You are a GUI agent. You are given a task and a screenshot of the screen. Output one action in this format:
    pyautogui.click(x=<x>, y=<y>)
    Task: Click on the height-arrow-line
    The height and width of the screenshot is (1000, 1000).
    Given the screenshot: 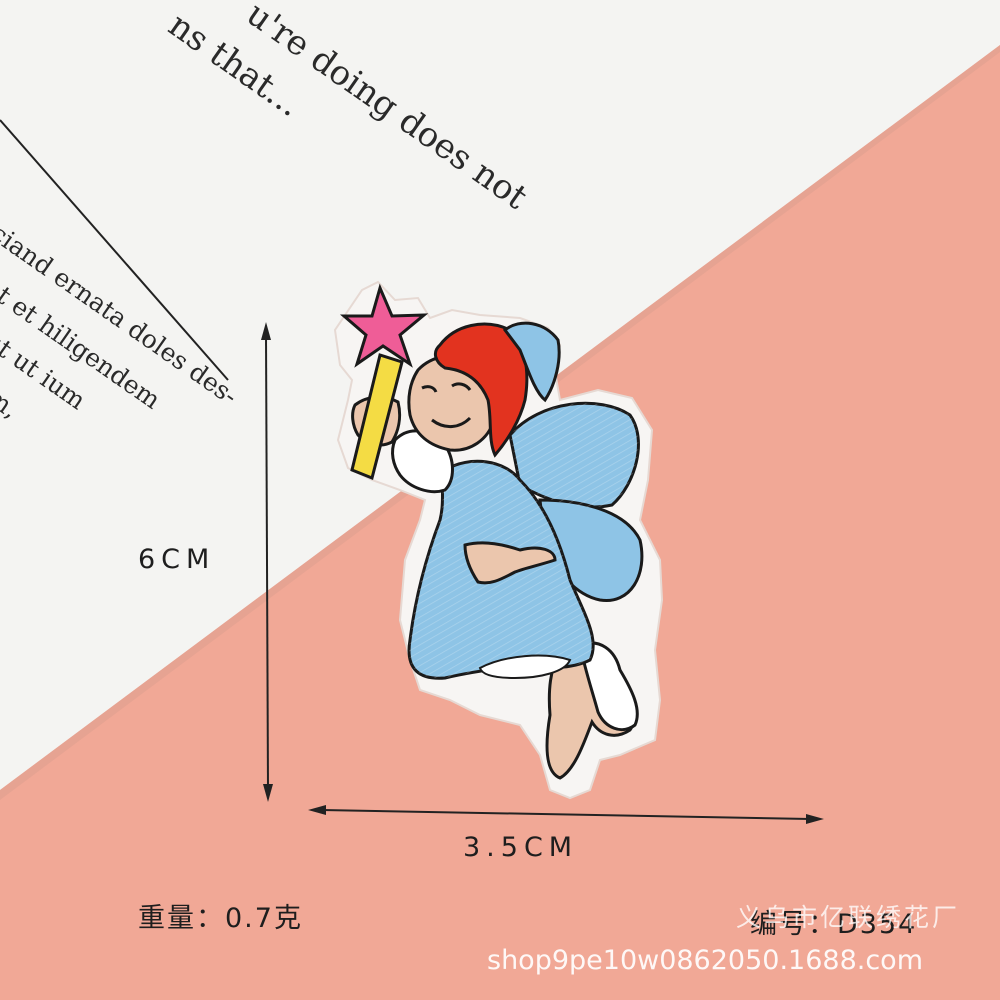 What is the action you would take?
    pyautogui.click(x=267, y=562)
    